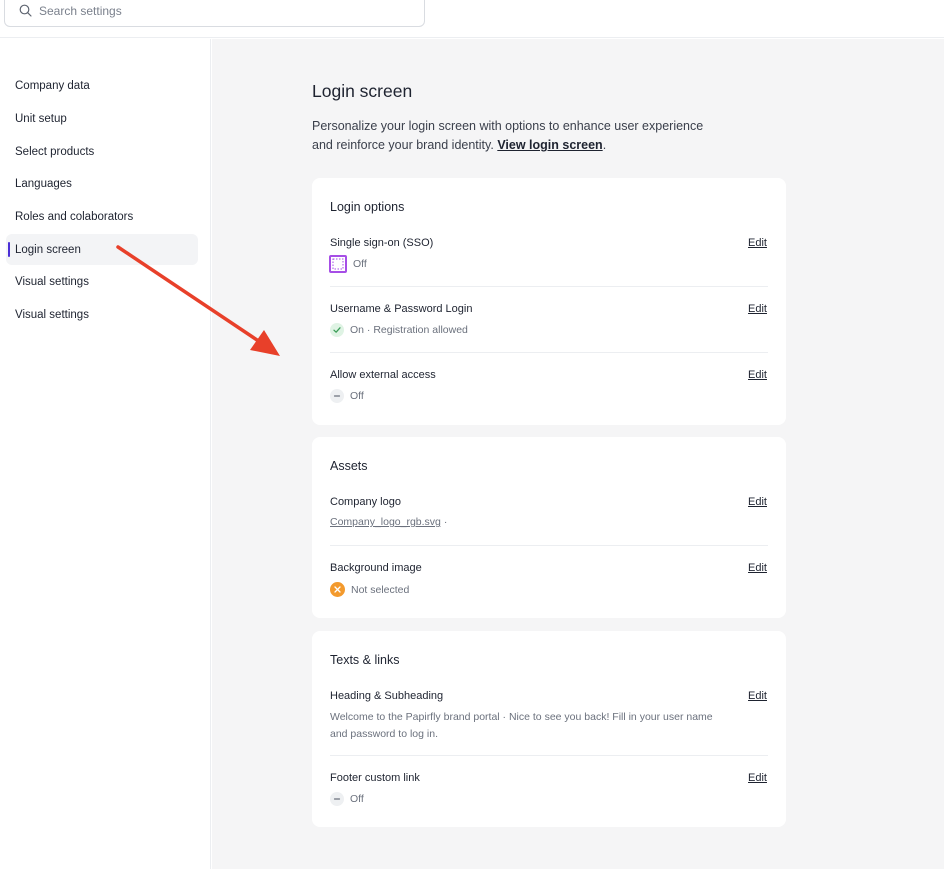 The image size is (944, 869). I want to click on sidebar-item-company-data: Company data, so click(102, 85).